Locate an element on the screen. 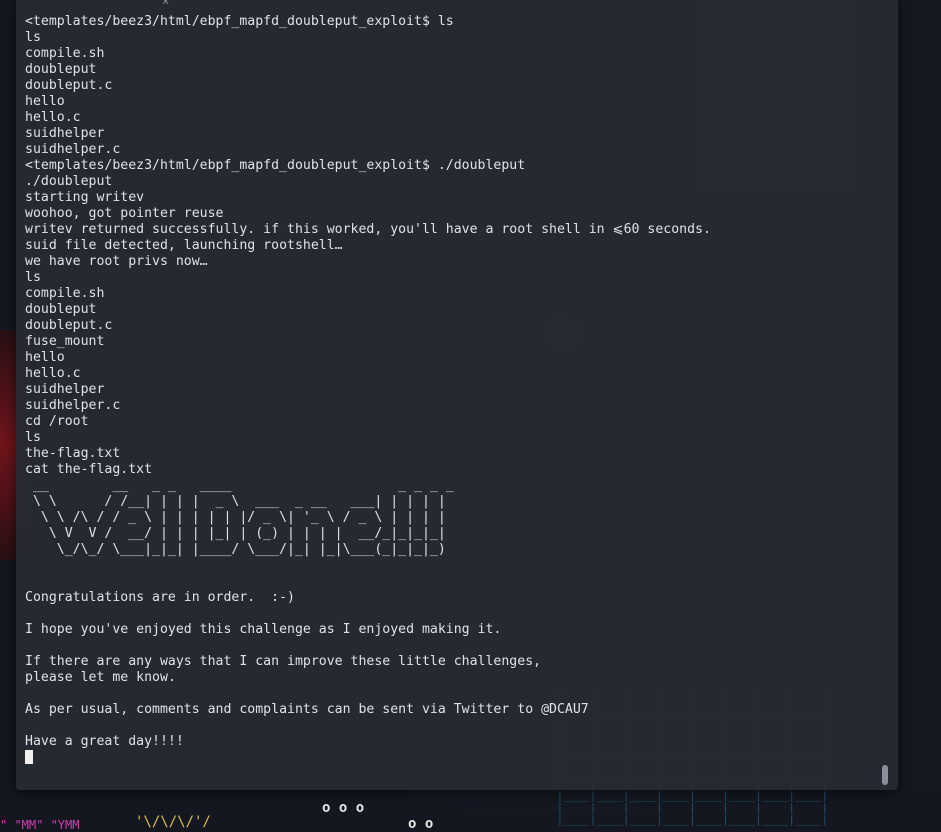 The image size is (941, 832). terminal-line: please let me know. is located at coordinates (100, 677).